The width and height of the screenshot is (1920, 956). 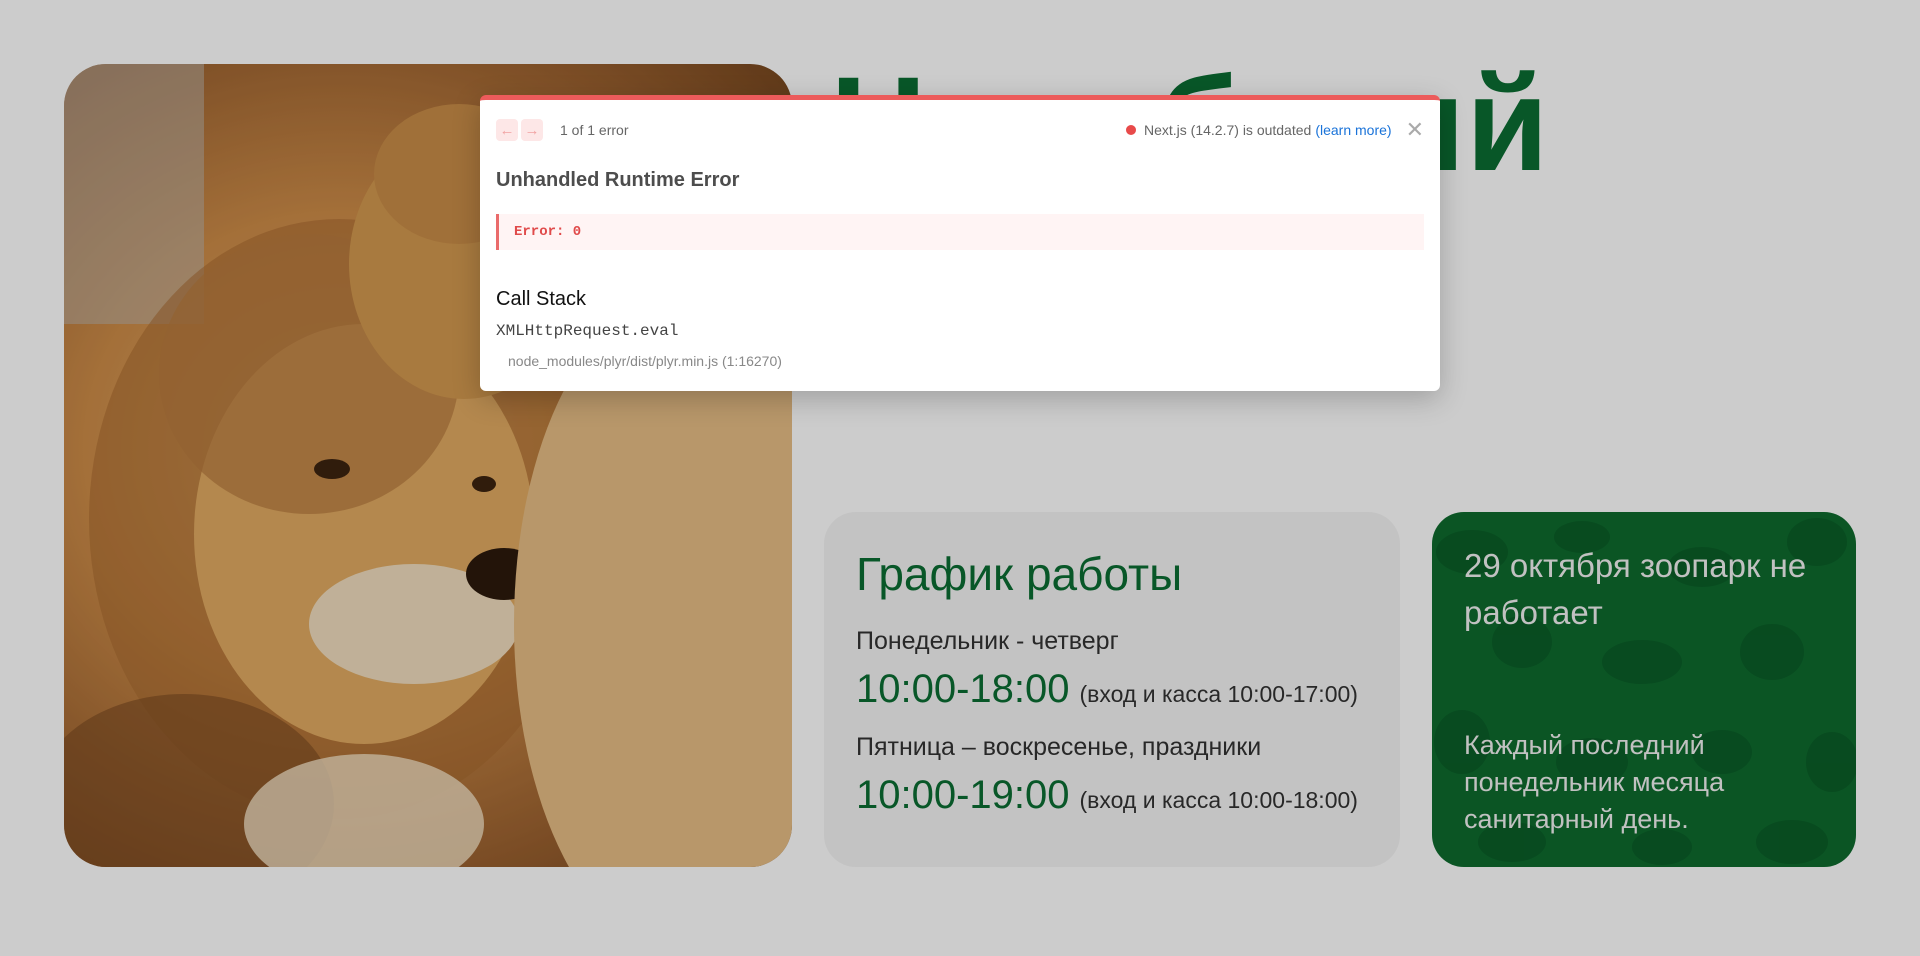 What do you see at coordinates (1228, 130) in the screenshot?
I see `version-text: Next.js (14.2.7) is outdated` at bounding box center [1228, 130].